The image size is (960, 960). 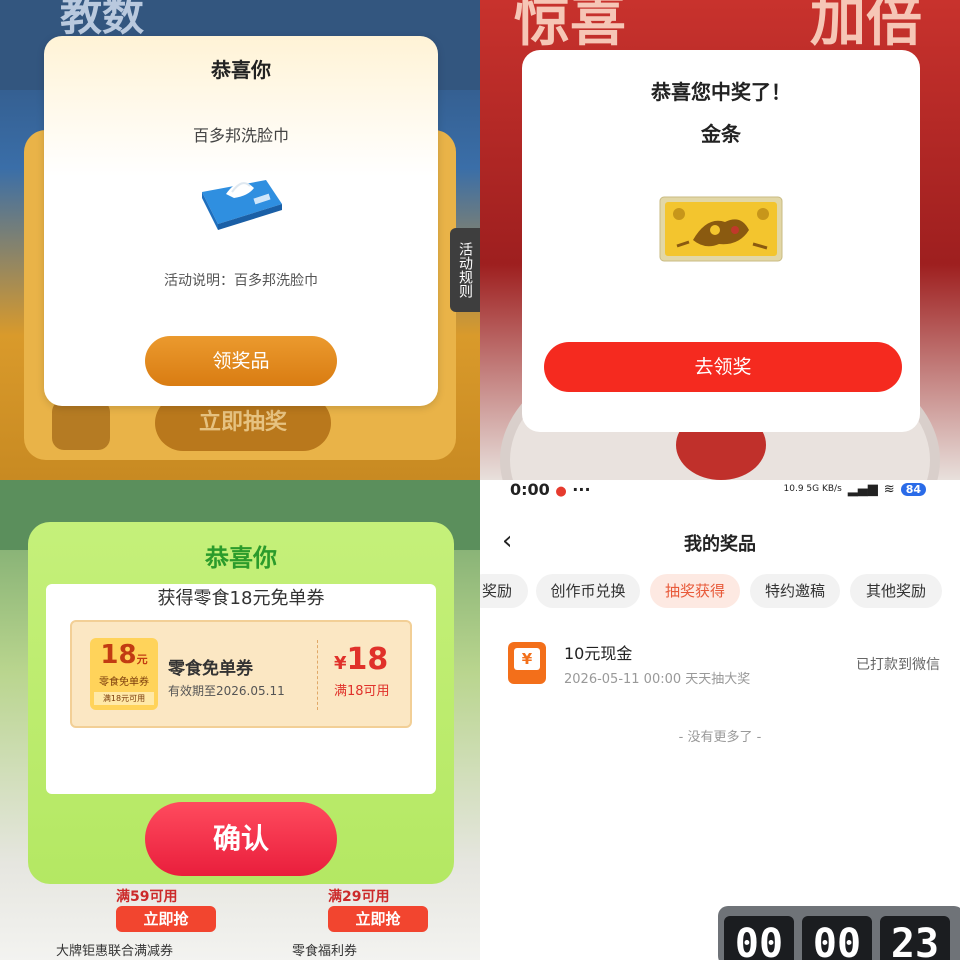 I want to click on background-text-left: 惊喜, so click(x=570, y=27).